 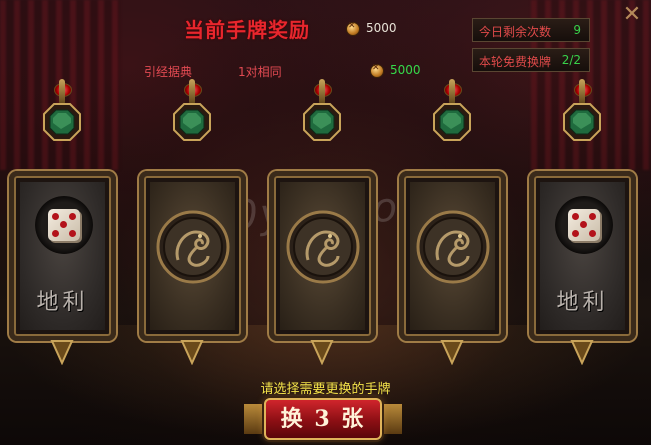 I want to click on daily-remaining-label: 今日剩余次数, so click(x=515, y=32).